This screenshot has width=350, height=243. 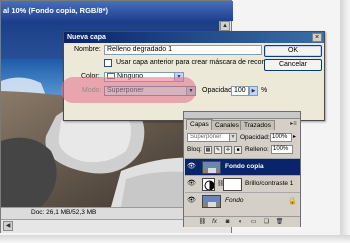 What do you see at coordinates (345, 121) in the screenshot?
I see `drop-shadow-right` at bounding box center [345, 121].